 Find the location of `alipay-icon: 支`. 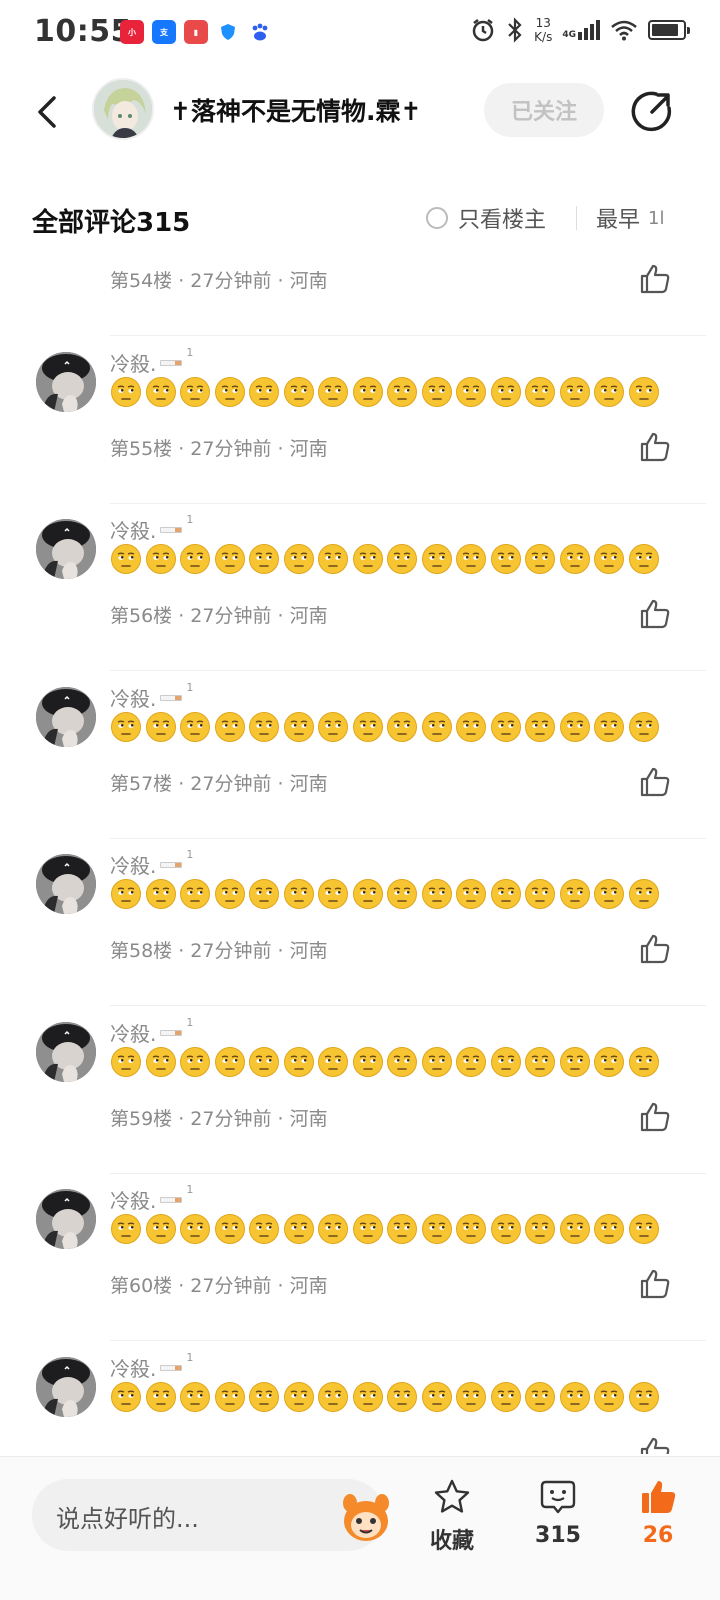

alipay-icon: 支 is located at coordinates (164, 32).